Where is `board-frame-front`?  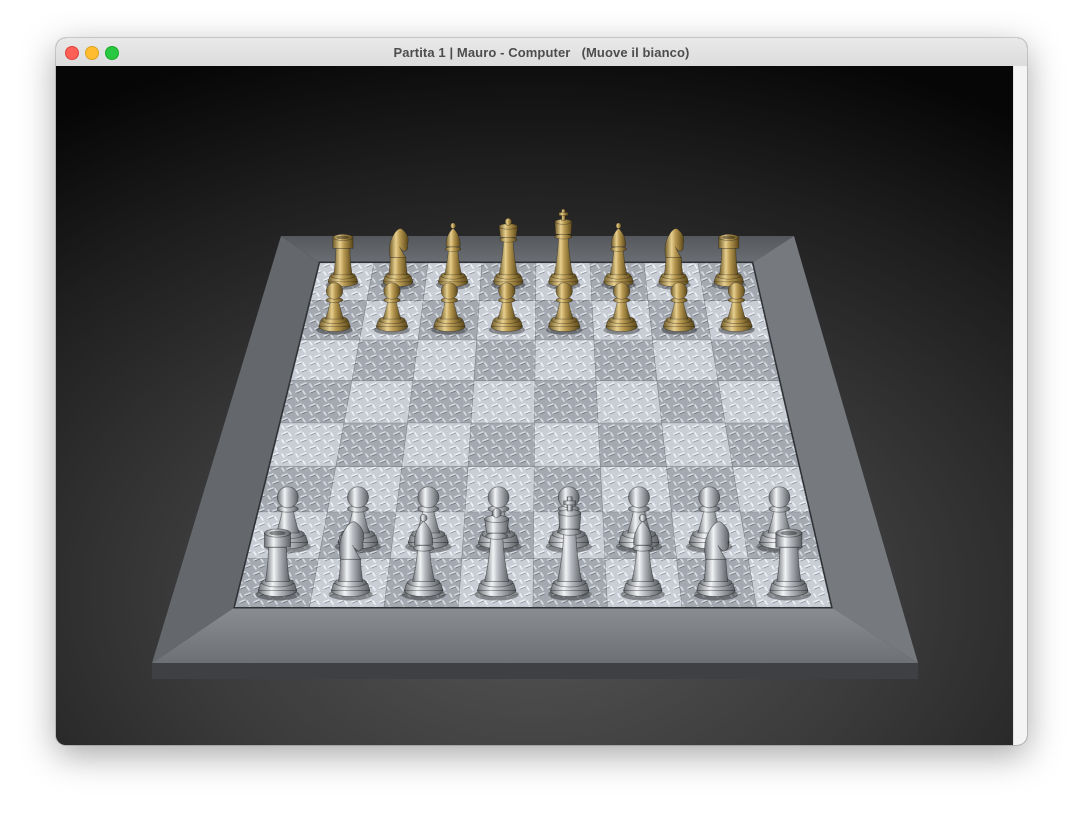 board-frame-front is located at coordinates (535, 635).